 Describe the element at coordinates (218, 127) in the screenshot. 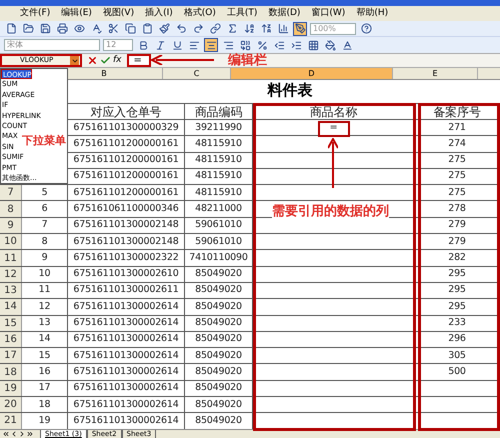

I see `table-cell: 39211990` at that location.